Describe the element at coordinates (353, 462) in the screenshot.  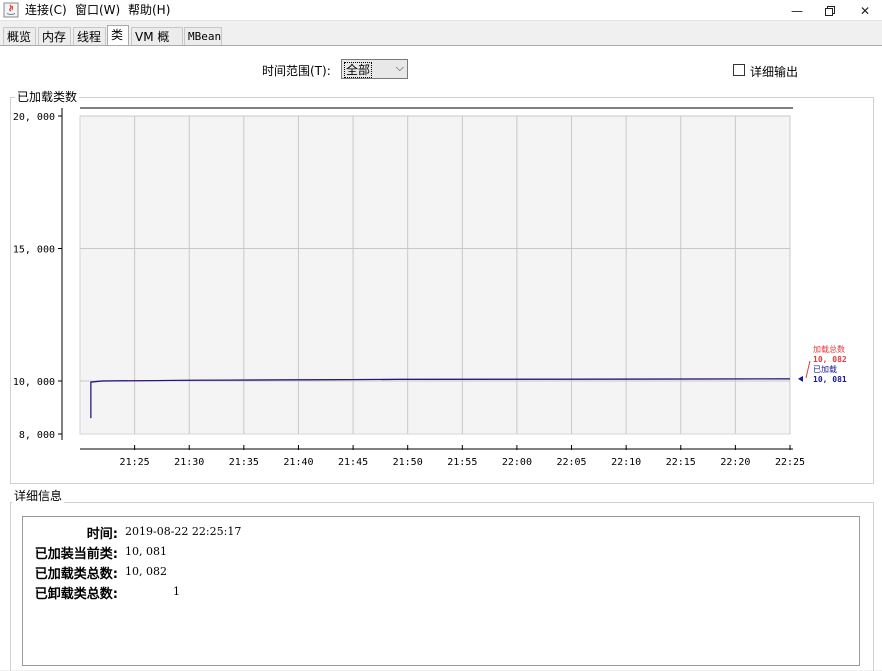
I see `x-tick-label: 21:45` at that location.